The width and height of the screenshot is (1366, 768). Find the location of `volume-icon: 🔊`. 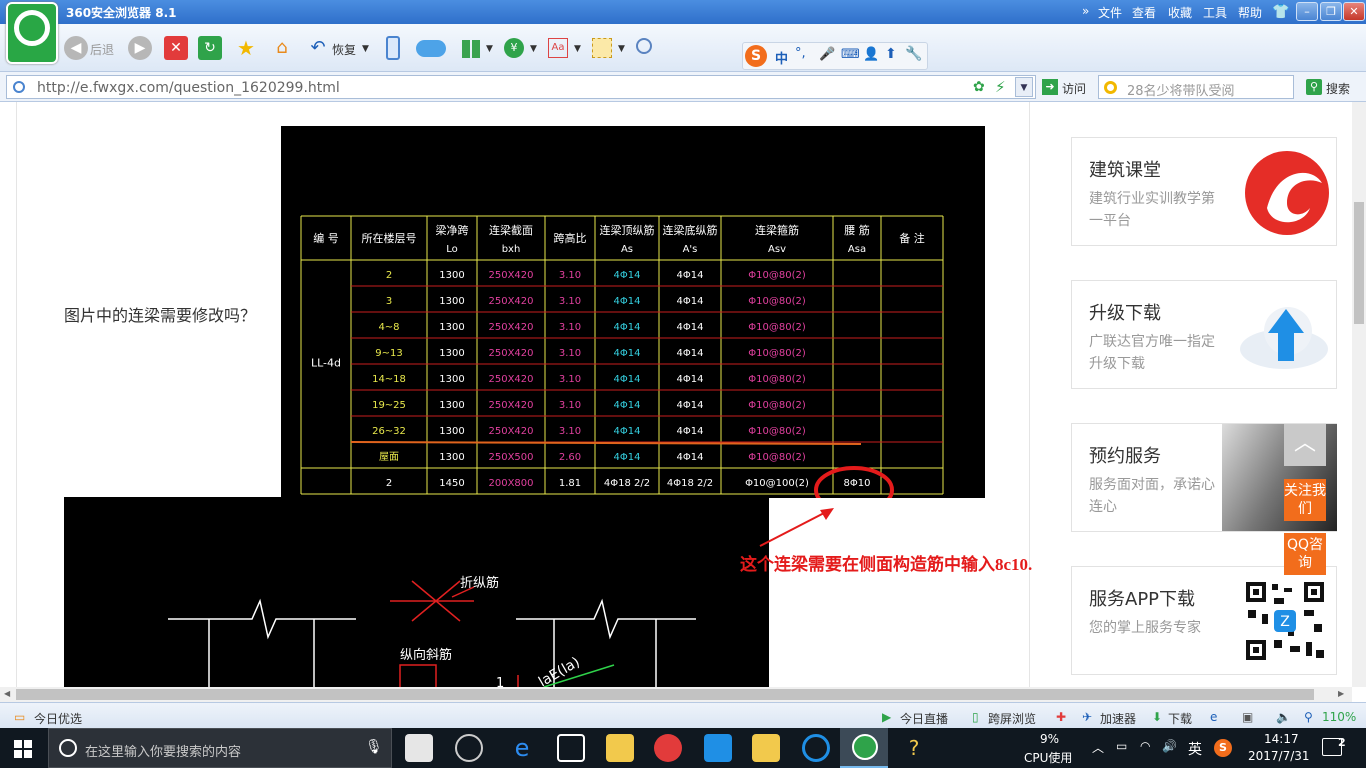

volume-icon: 🔊 is located at coordinates (1169, 746).